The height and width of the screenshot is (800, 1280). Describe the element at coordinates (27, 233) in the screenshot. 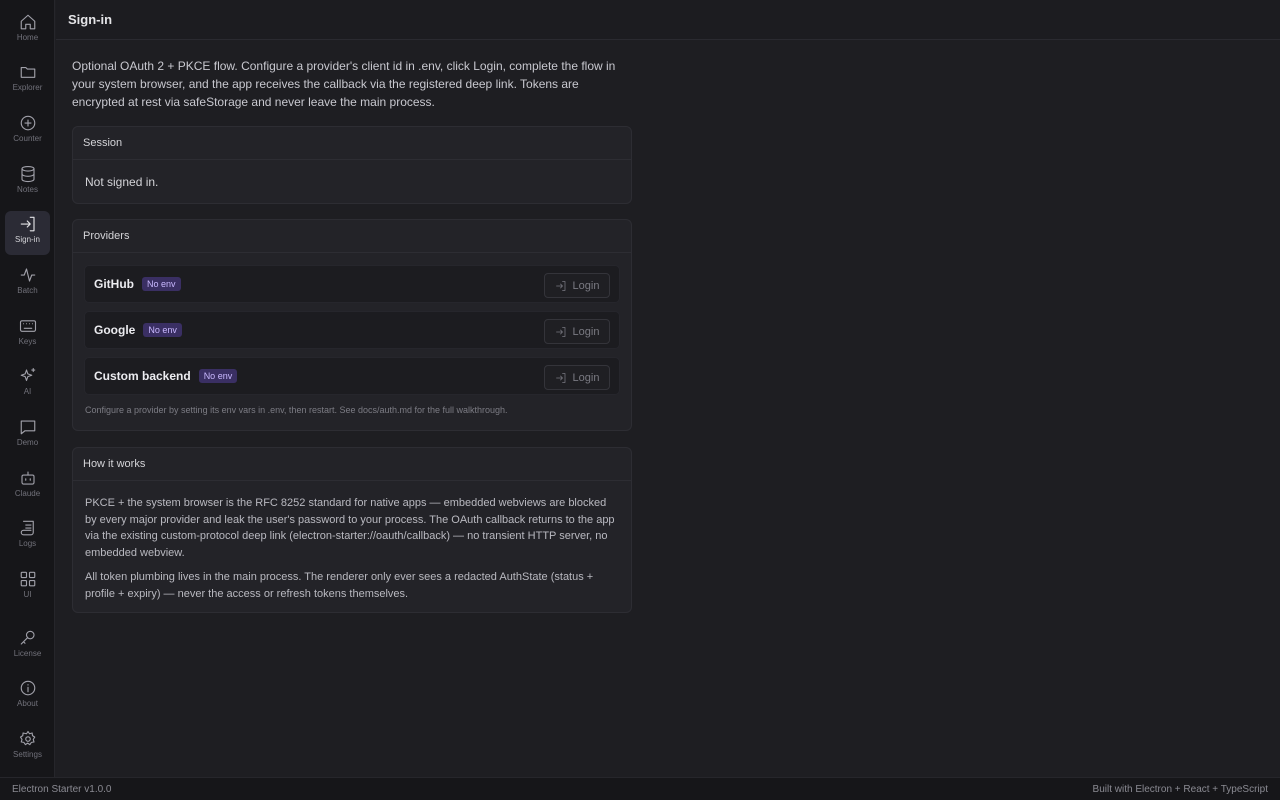

I see `sidebar-item-sign-in: Sign-in` at that location.